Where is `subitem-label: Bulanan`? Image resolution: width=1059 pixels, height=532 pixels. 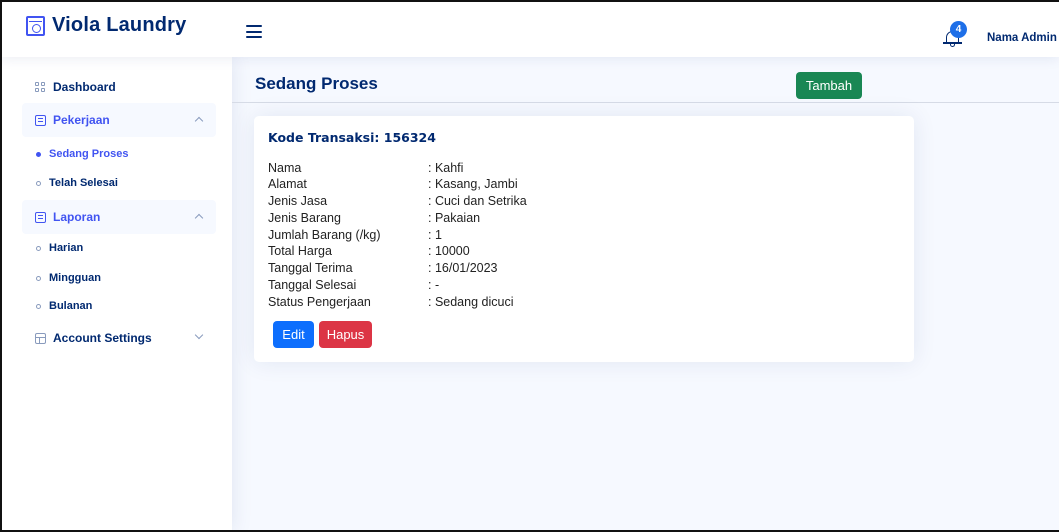
subitem-label: Bulanan is located at coordinates (71, 306).